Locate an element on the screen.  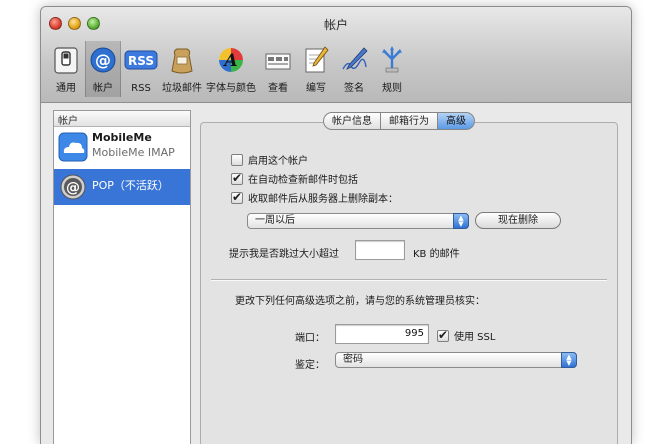
fonts-colors-icon: A is located at coordinates (231, 60).